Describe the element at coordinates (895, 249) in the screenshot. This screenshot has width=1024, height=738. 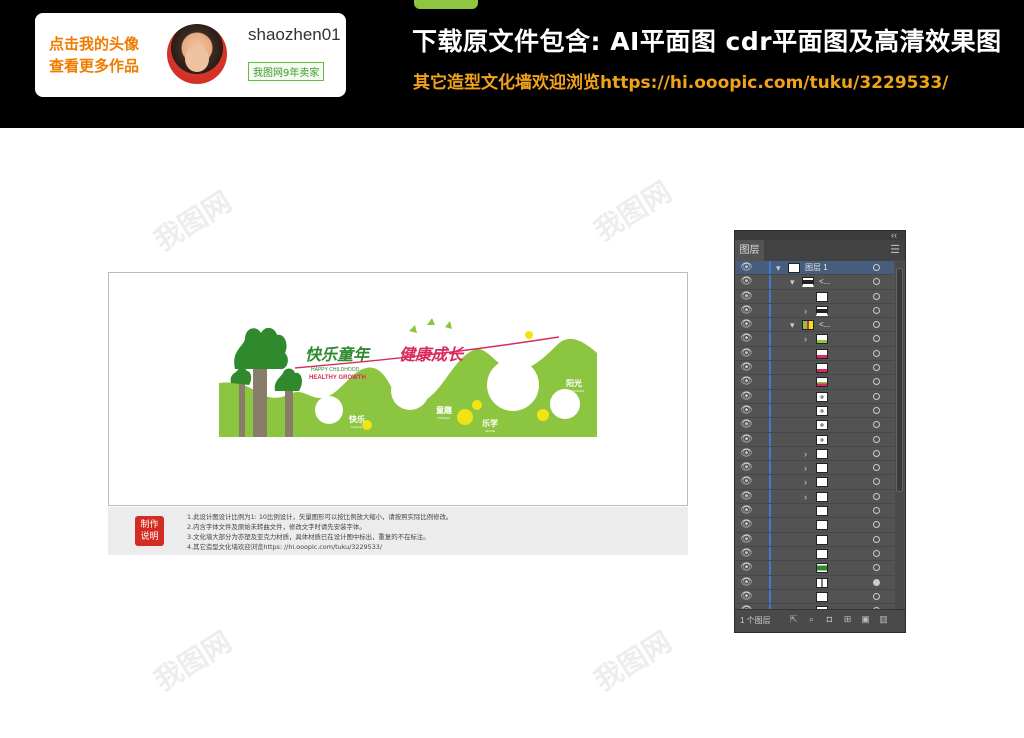
I see `hamburger-icon: ☰` at that location.